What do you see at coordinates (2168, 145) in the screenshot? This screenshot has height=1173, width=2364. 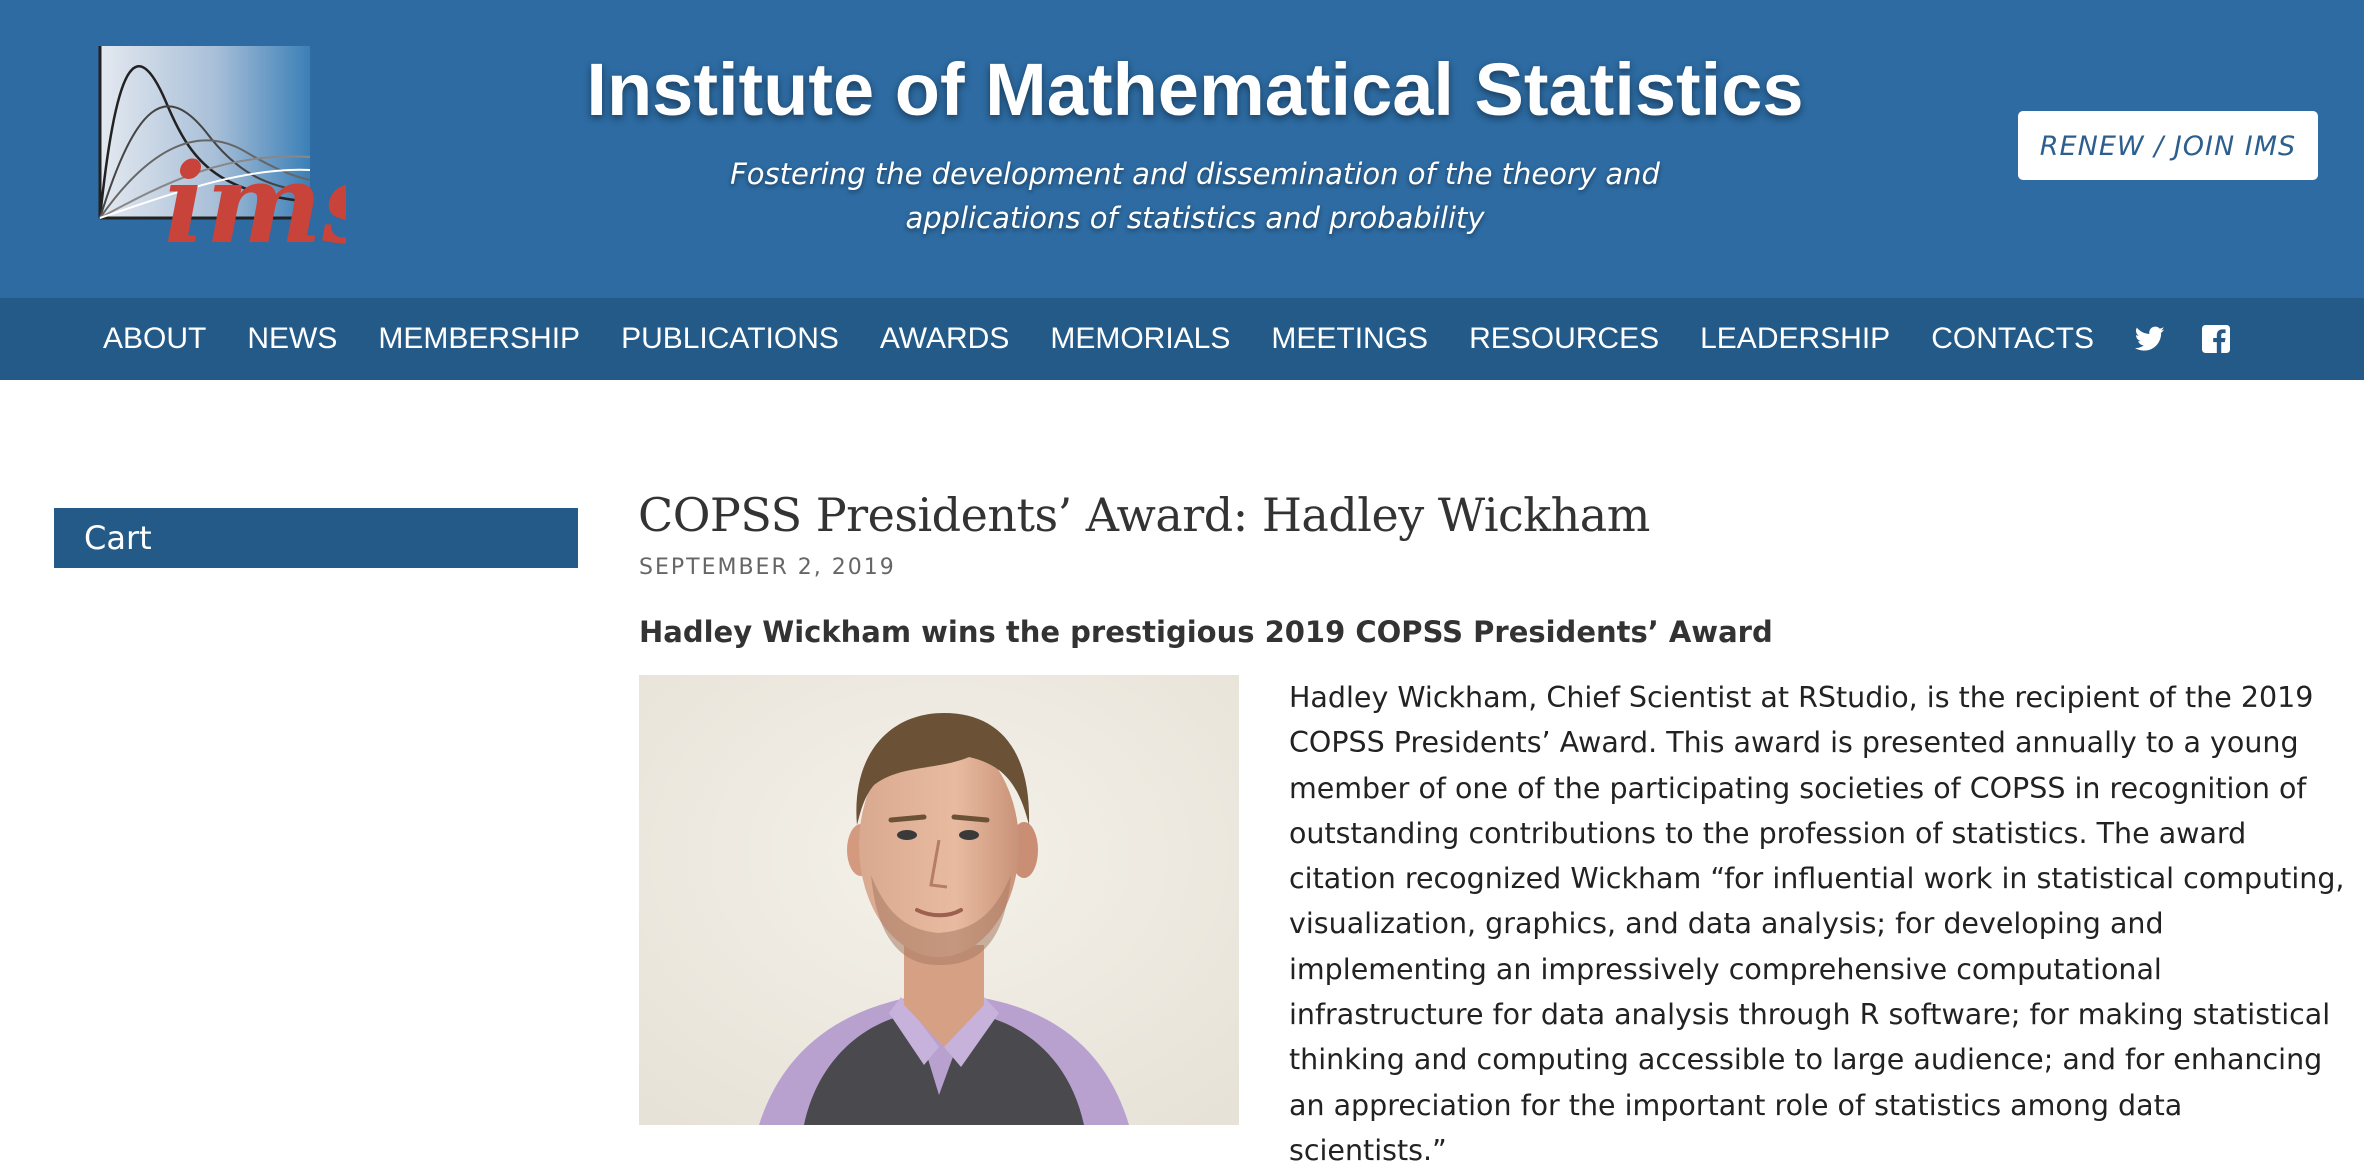 I see `renew-join-button: RENEW / JOIN IMS` at bounding box center [2168, 145].